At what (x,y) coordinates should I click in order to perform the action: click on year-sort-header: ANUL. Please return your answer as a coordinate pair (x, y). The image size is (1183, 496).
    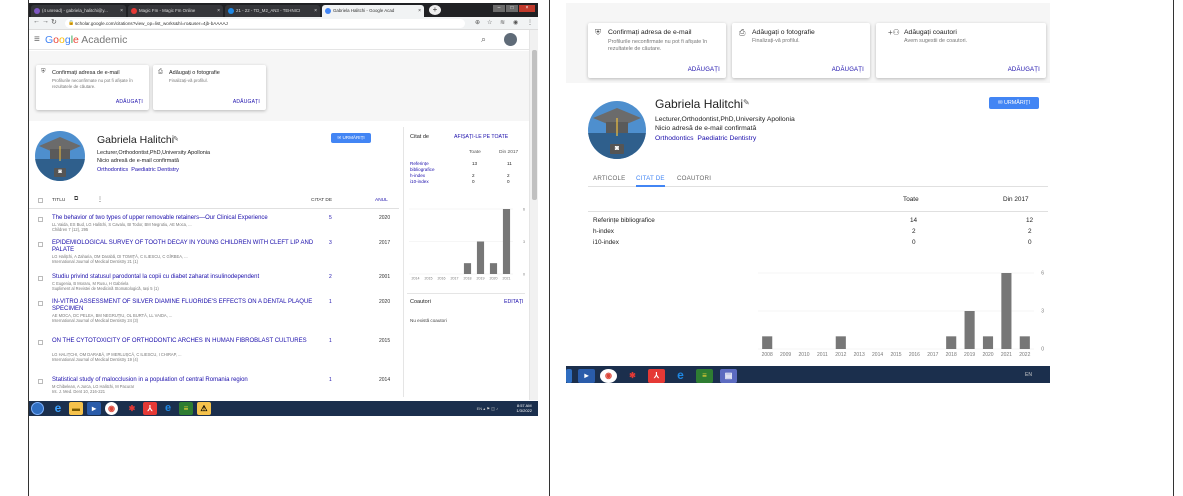
    Looking at the image, I should click on (381, 200).